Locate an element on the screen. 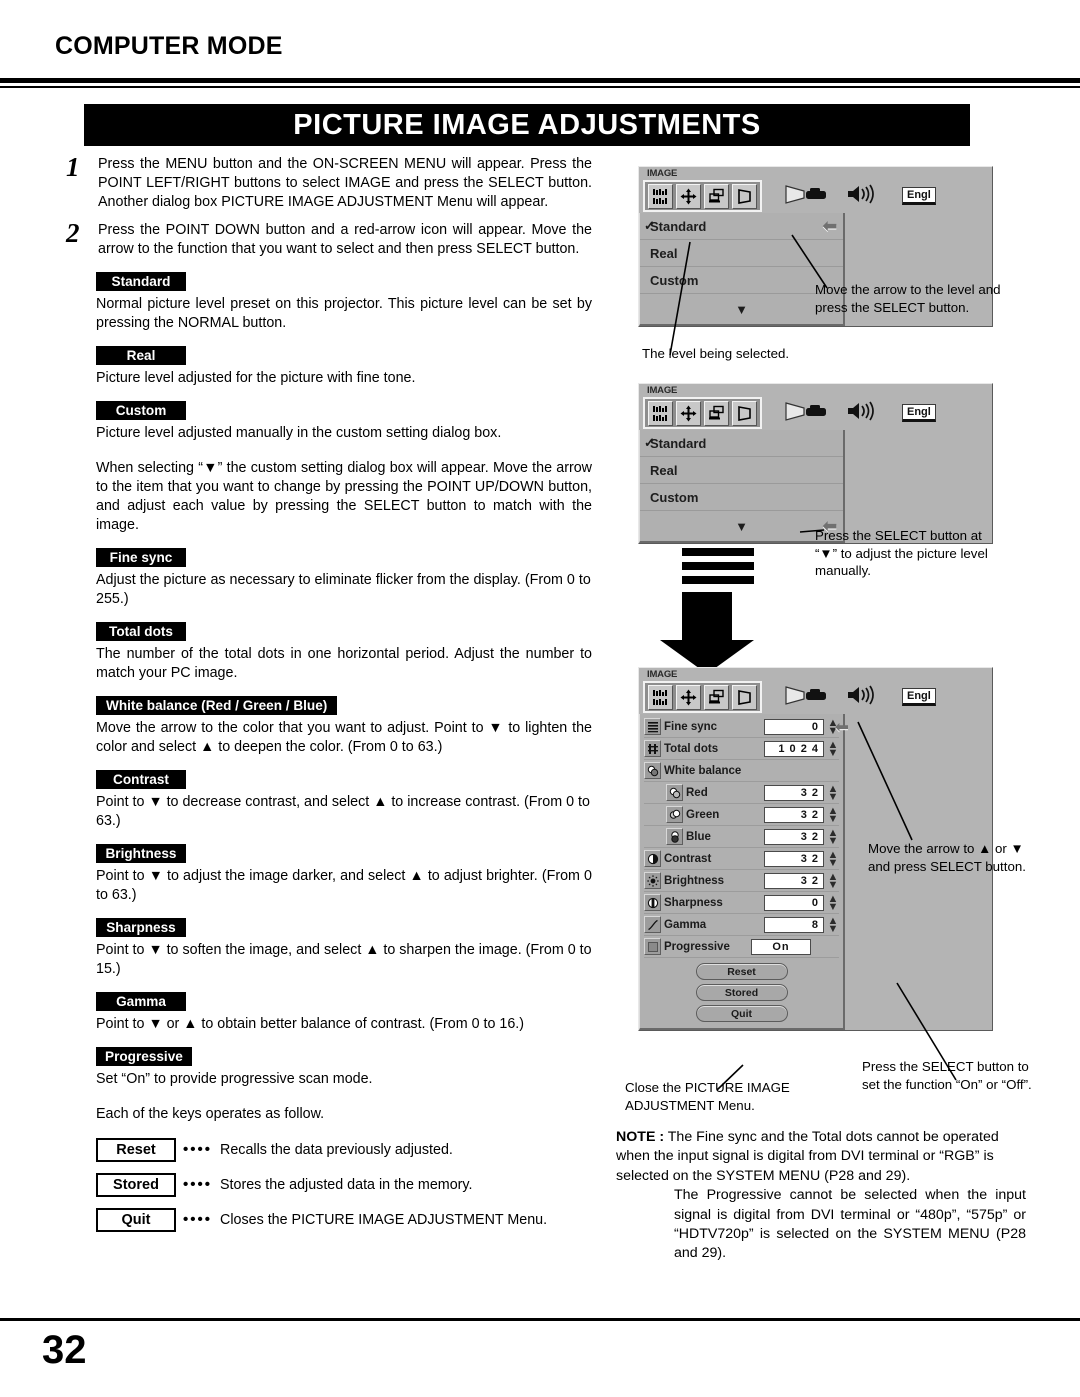 Image resolution: width=1080 pixels, height=1397 pixels. badge-total-dots: Total dots is located at coordinates (141, 631).